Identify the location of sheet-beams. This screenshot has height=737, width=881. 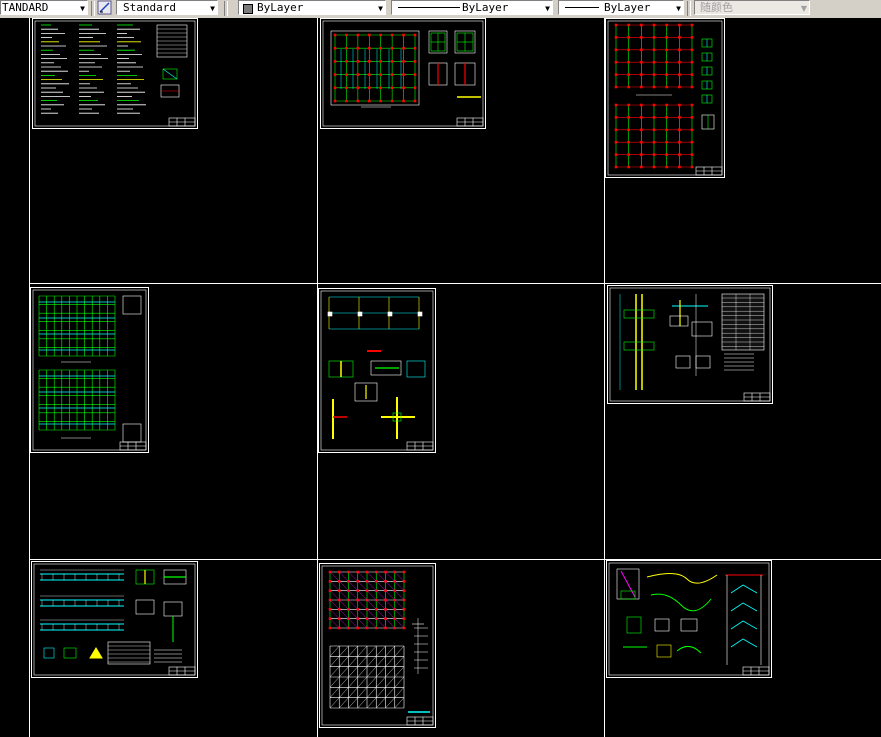
(114, 619).